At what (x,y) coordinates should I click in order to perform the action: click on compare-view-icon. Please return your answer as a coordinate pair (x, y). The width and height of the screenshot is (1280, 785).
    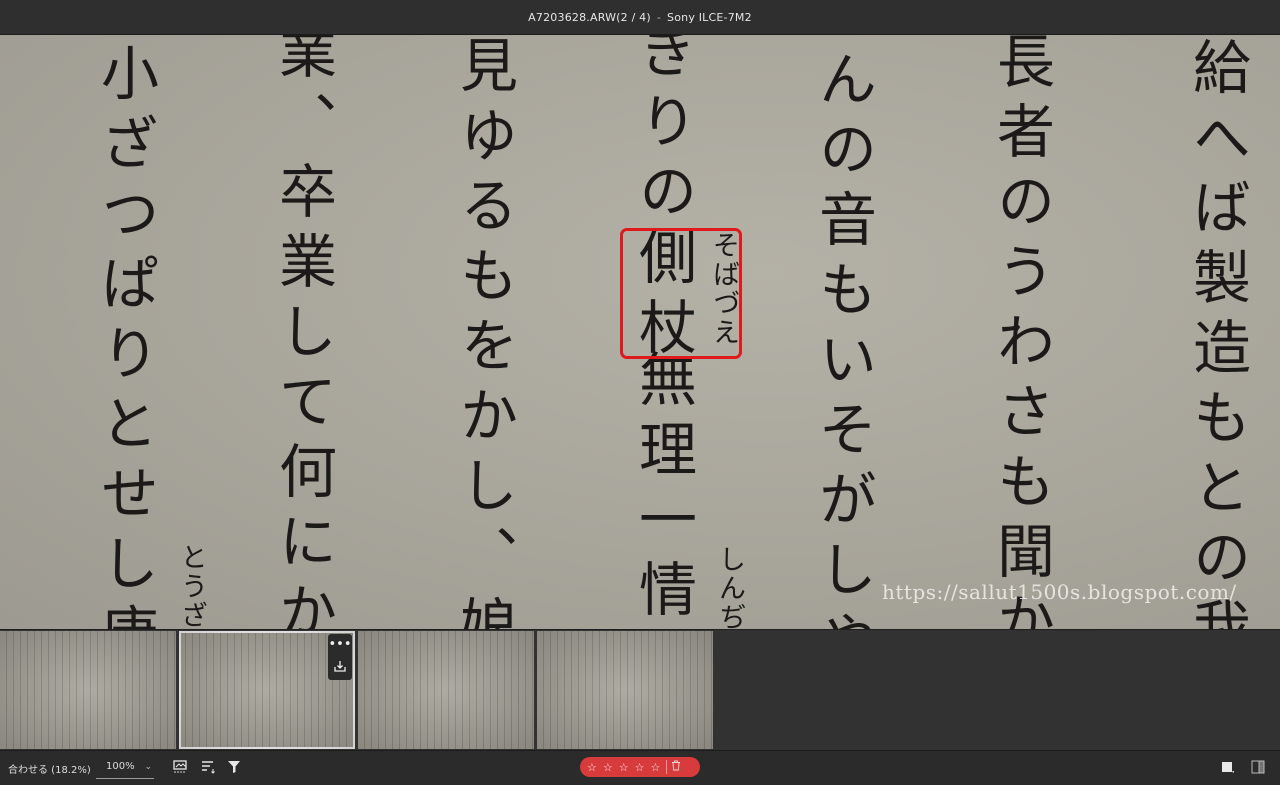
    Looking at the image, I should click on (1258, 767).